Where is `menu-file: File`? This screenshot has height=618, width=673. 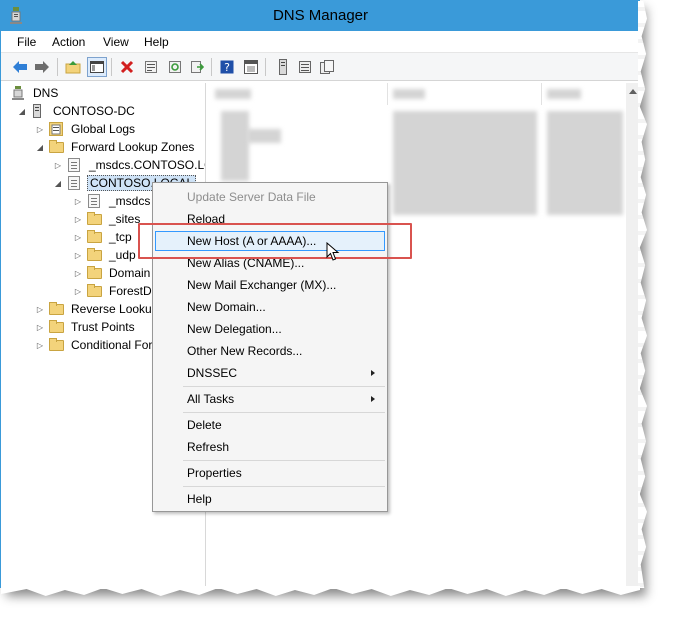 menu-file: File is located at coordinates (26, 42).